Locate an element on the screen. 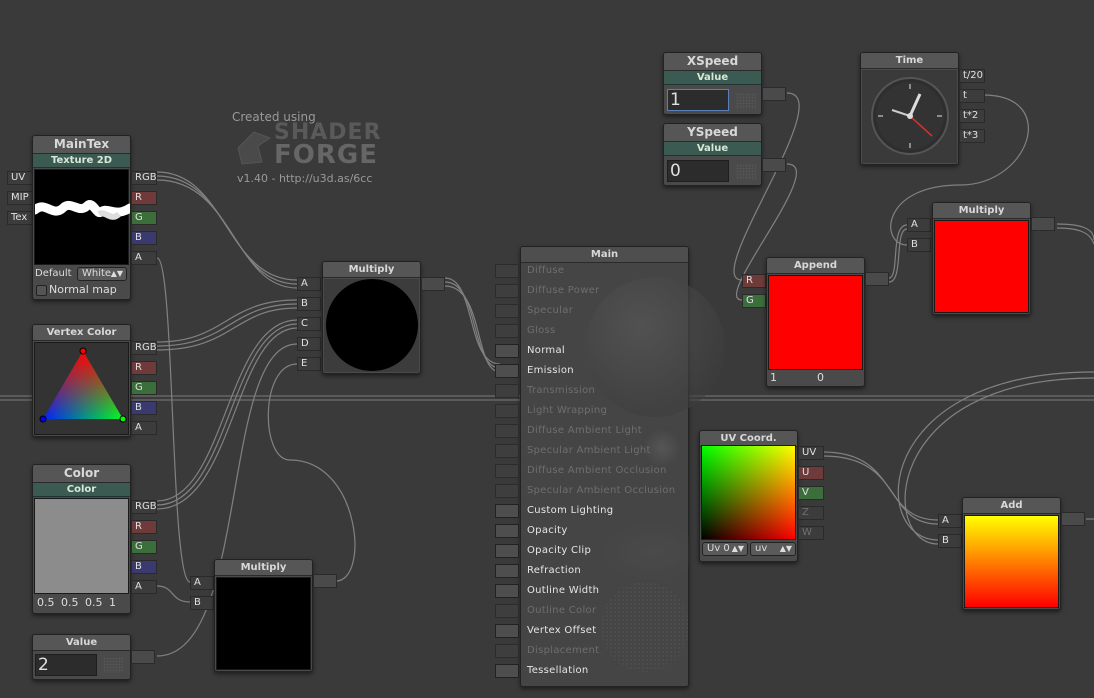  maintex-input-mip: MIP is located at coordinates (20, 198).